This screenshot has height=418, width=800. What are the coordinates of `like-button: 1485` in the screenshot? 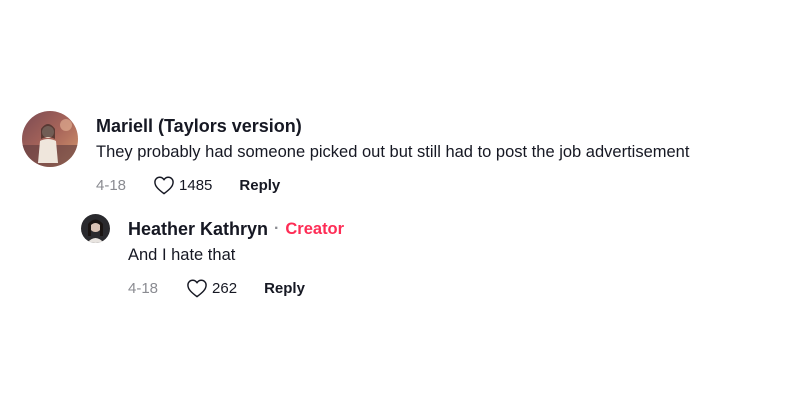 It's located at (182, 185).